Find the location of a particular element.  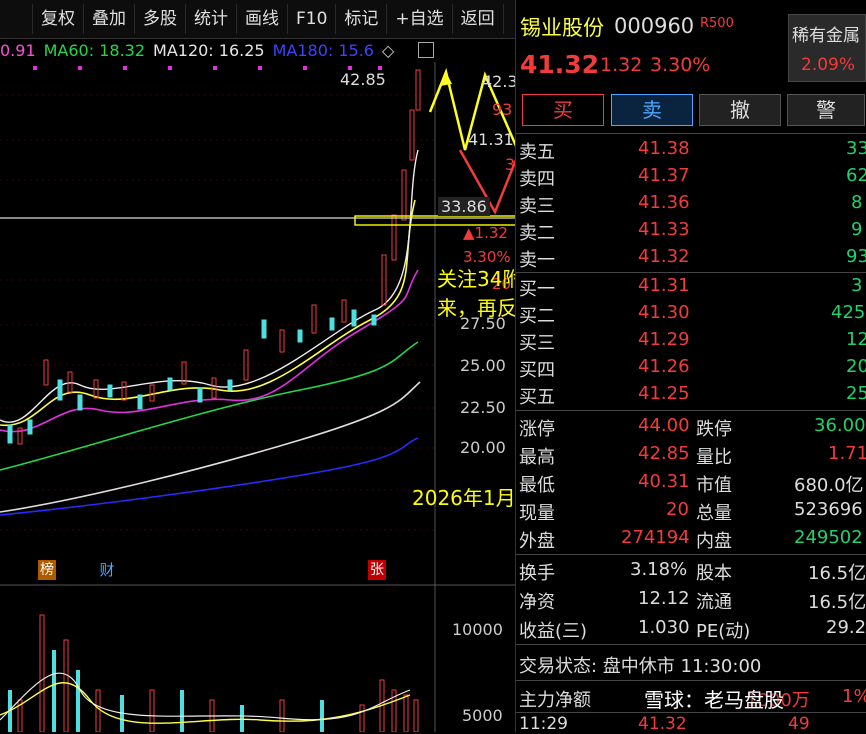

buy-order-3: 买三 41.29 12 is located at coordinates (692, 341).